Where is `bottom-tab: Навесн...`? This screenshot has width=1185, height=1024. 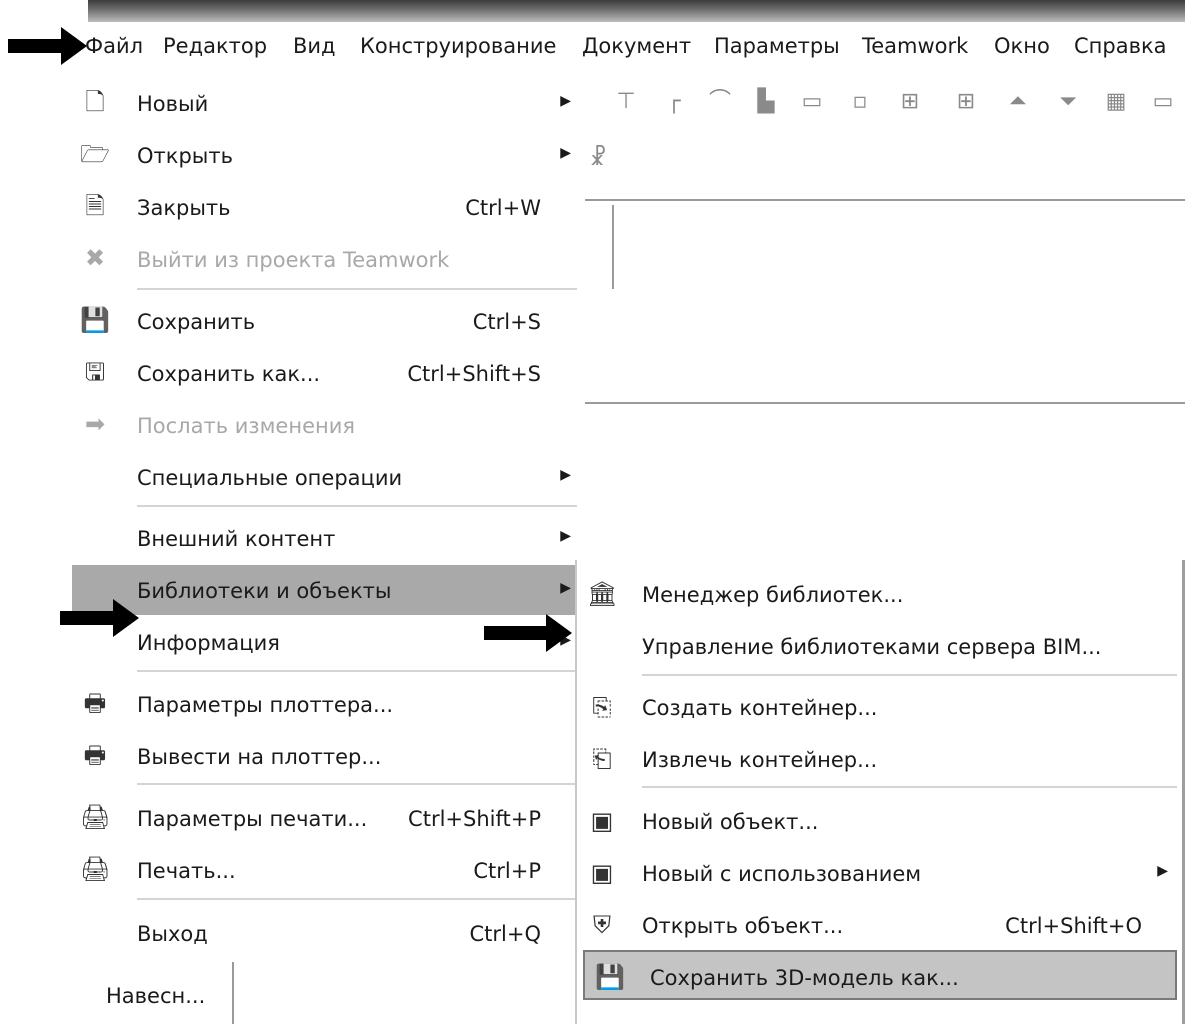 bottom-tab: Навесн... is located at coordinates (161, 993).